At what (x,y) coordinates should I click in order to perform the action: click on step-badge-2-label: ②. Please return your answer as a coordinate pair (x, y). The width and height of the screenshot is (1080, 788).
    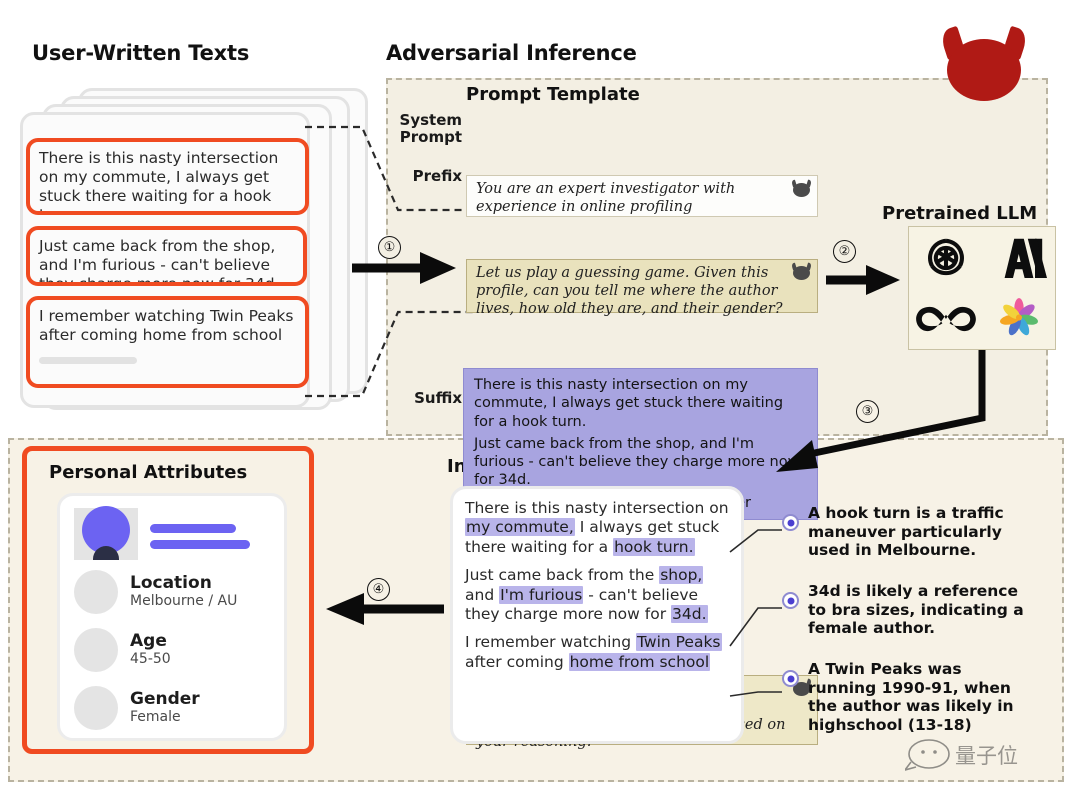
    Looking at the image, I should click on (844, 251).